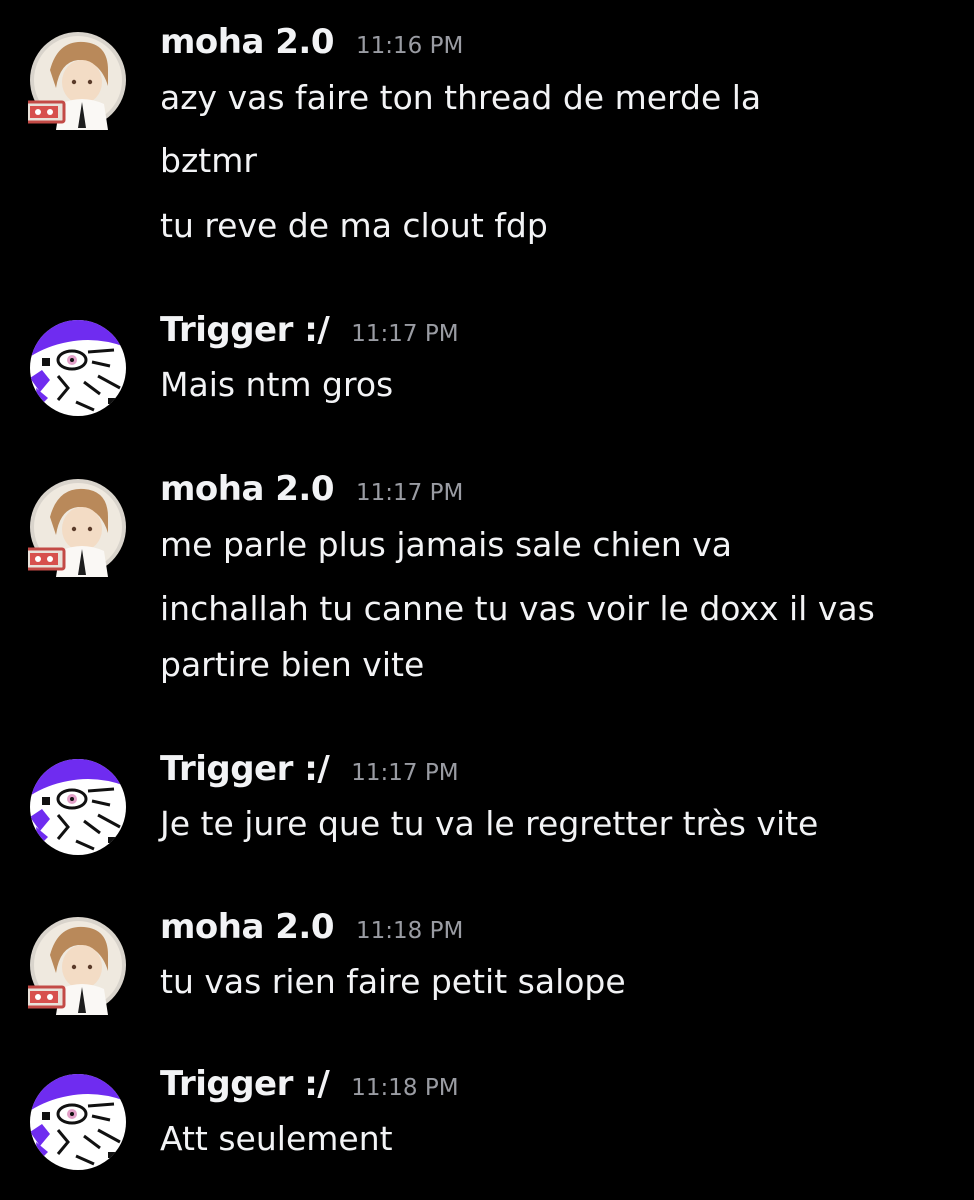  I want to click on timestamp: 11:16 PM, so click(409, 46).